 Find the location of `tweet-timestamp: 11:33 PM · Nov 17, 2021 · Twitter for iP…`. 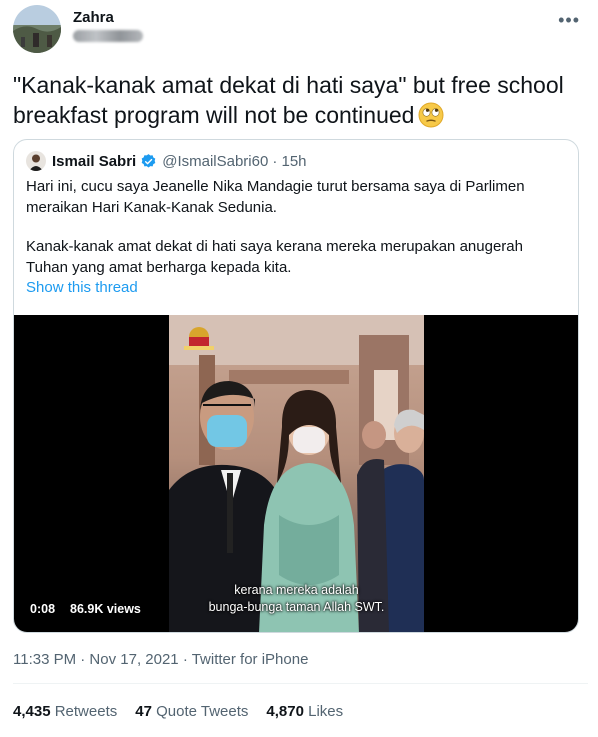

tweet-timestamp: 11:33 PM · Nov 17, 2021 · Twitter for iP… is located at coordinates (160, 659).